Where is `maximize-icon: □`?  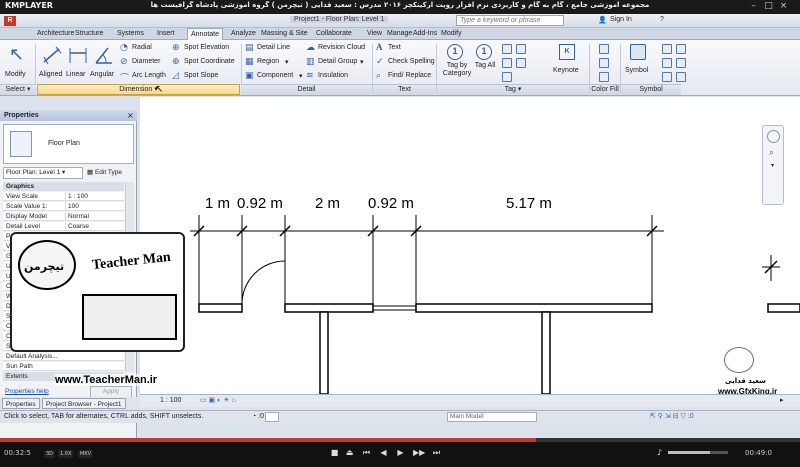
maximize-icon: □ is located at coordinates (768, 6).